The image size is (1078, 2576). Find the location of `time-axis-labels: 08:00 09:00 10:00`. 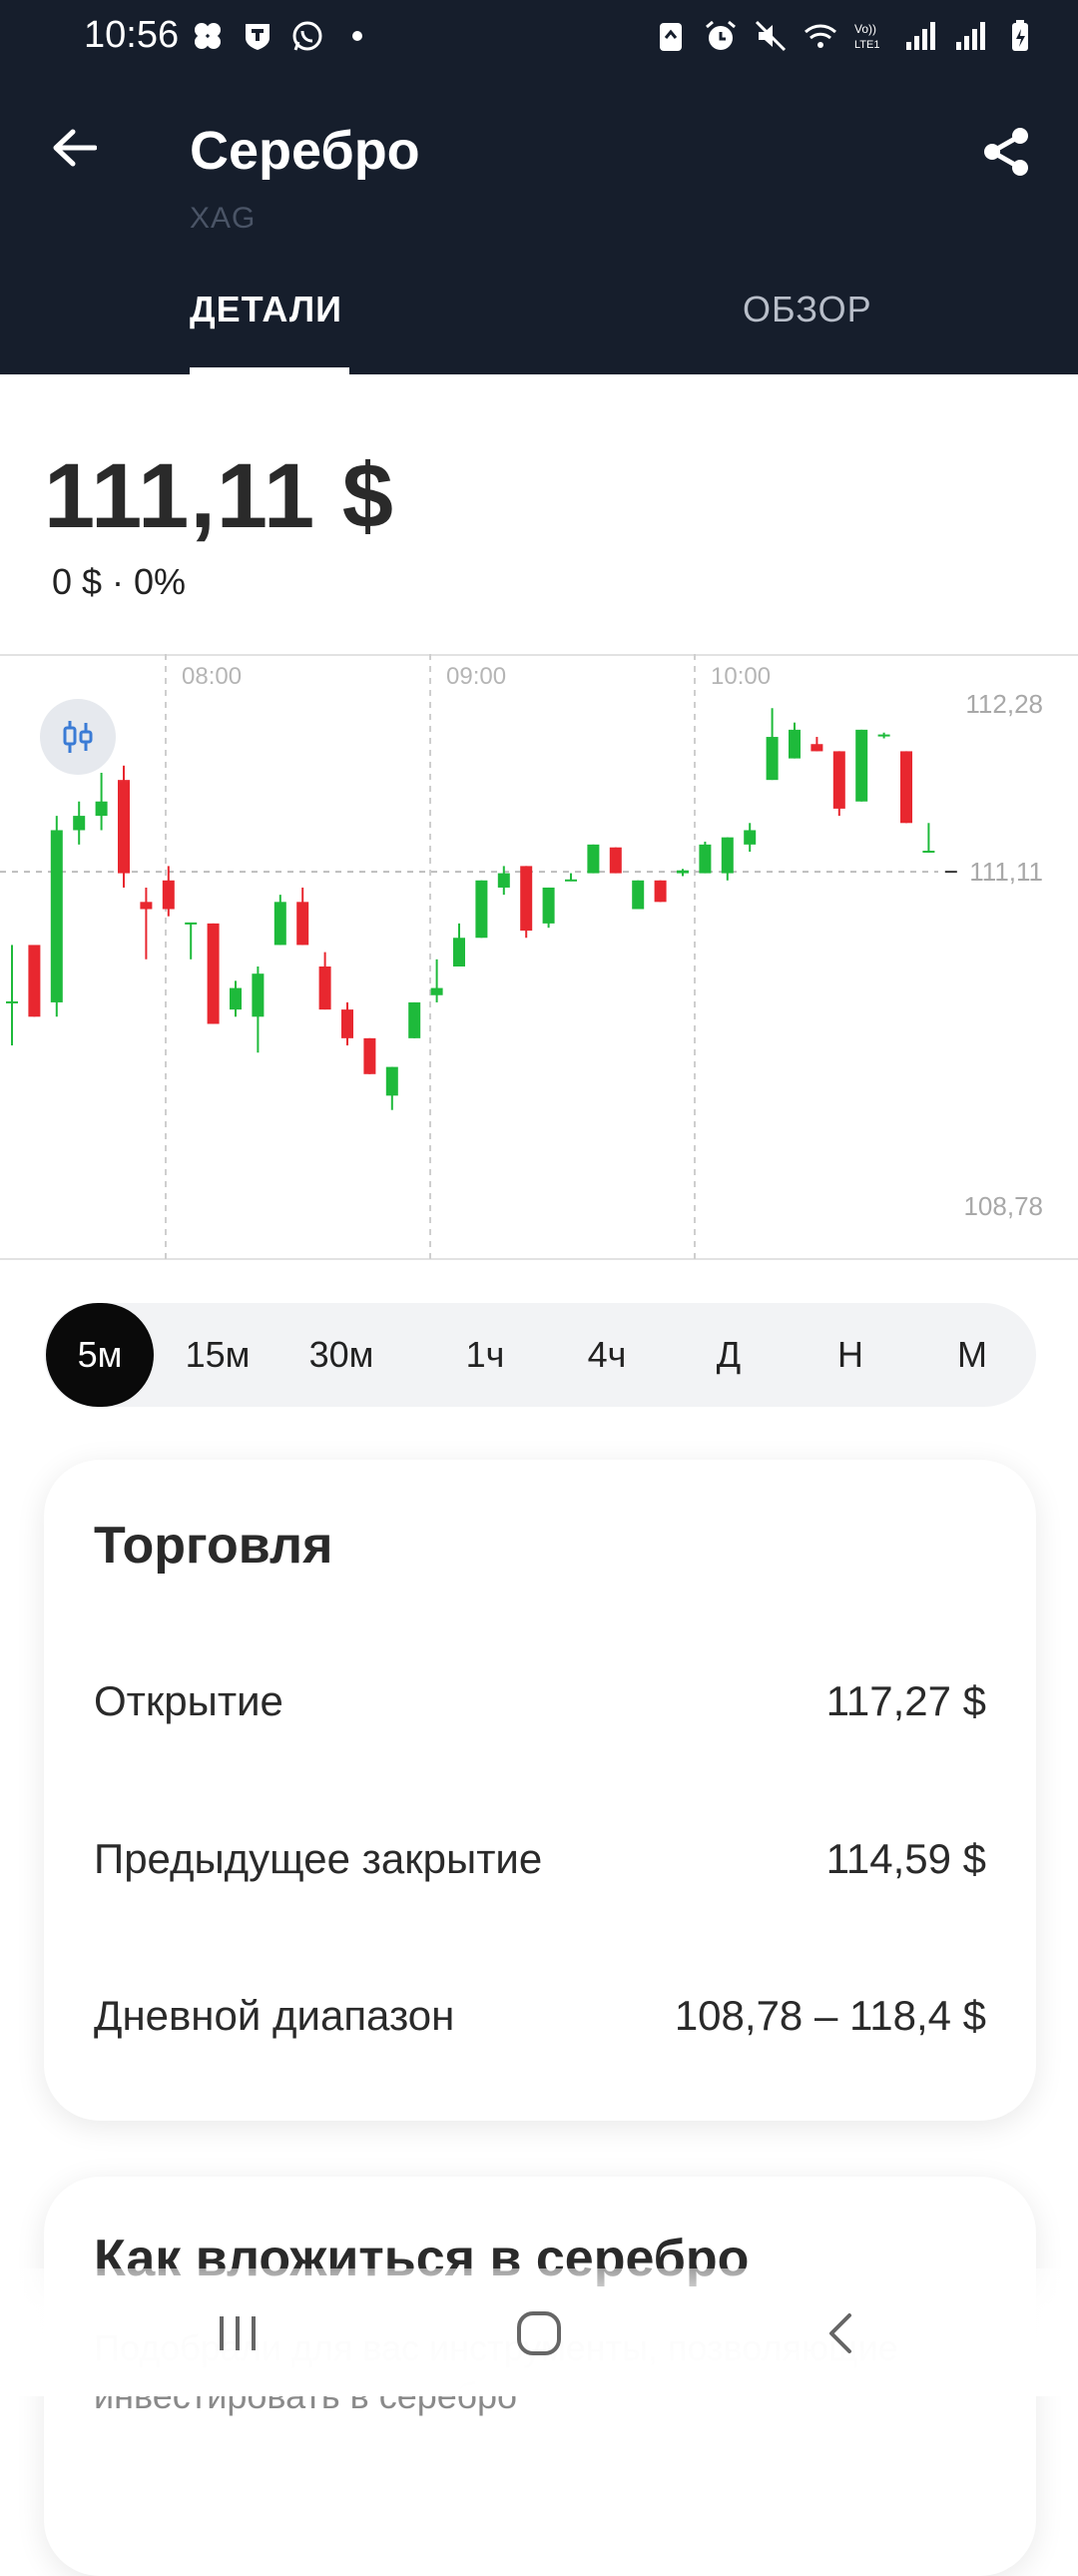

time-axis-labels: 08:00 09:00 10:00 is located at coordinates (476, 677).